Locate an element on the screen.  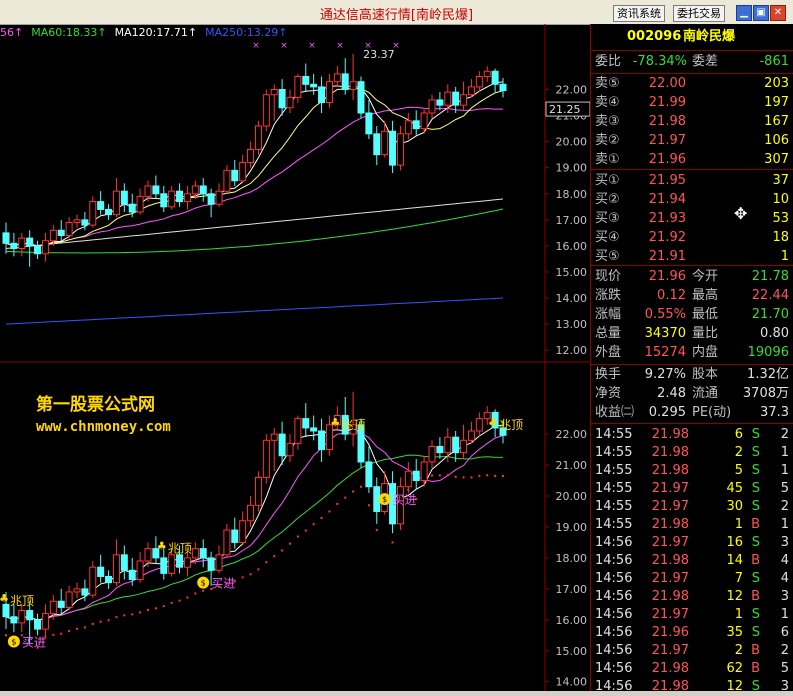
share-stat-row: 收益㈡ 0.295 PE(动) 37.3 is located at coordinates (692, 413).